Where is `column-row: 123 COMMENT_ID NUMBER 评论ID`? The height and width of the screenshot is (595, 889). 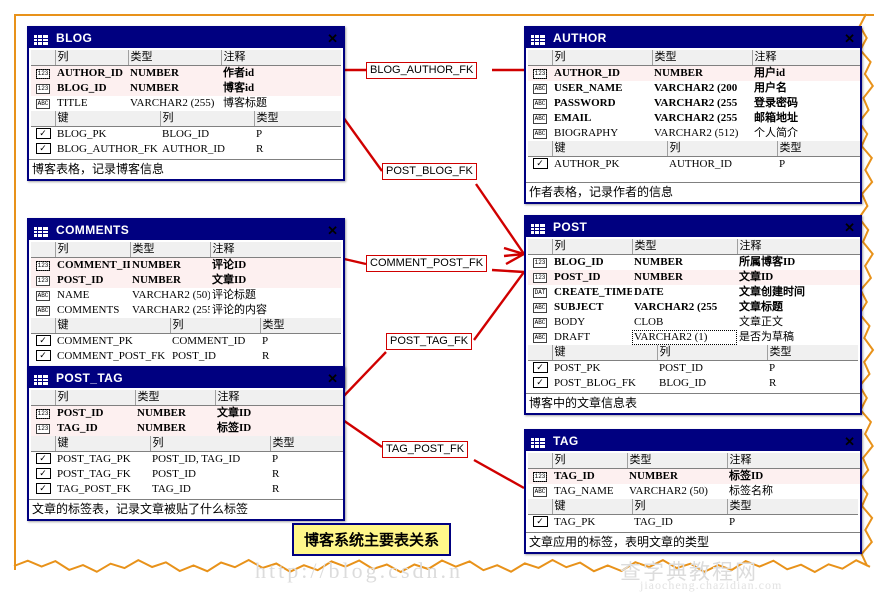
column-row: 123 COMMENT_ID NUMBER 评论ID is located at coordinates (186, 265).